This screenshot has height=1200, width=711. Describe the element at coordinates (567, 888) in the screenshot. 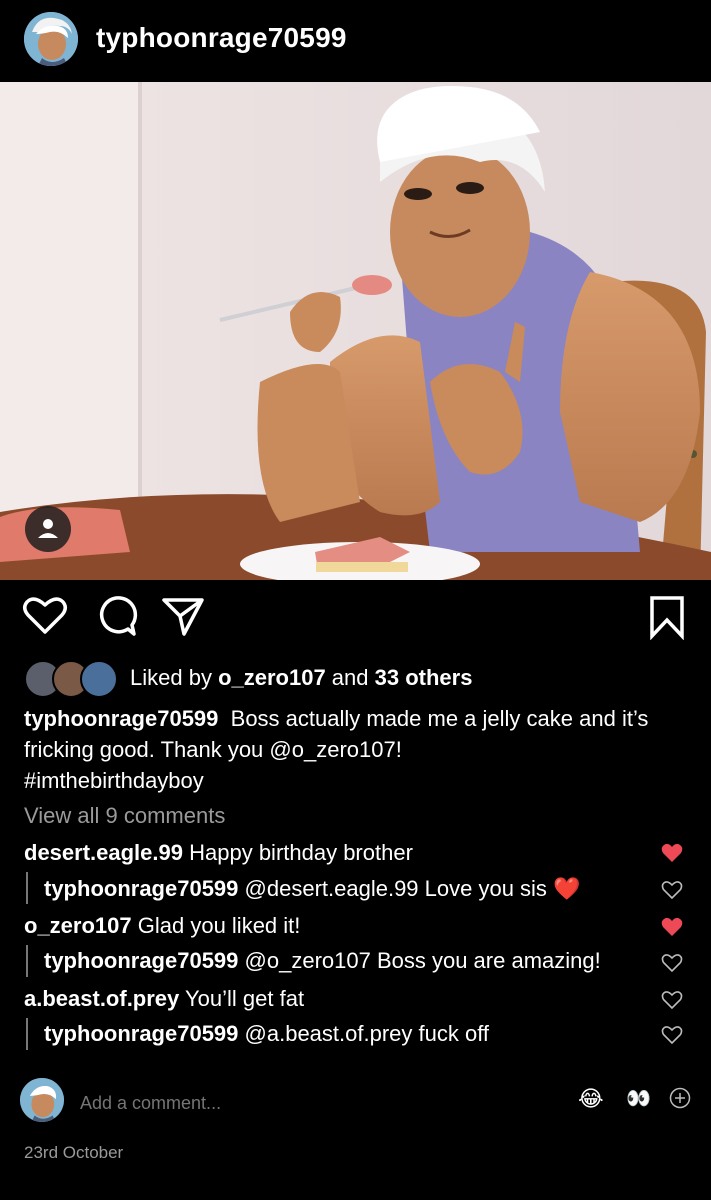

I see `heart-emoji: ❤️` at that location.